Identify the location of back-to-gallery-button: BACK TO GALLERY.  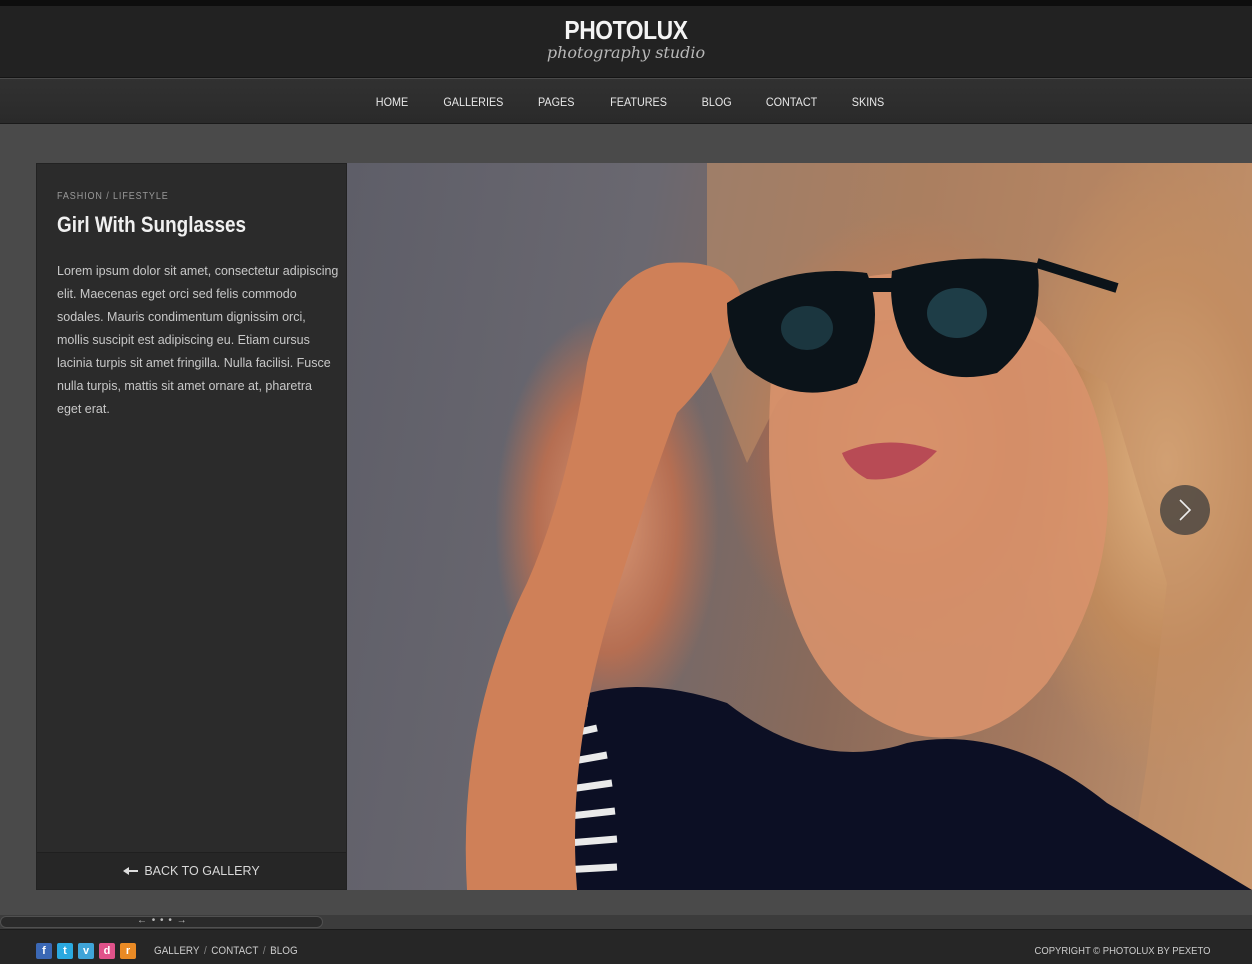
(191, 870).